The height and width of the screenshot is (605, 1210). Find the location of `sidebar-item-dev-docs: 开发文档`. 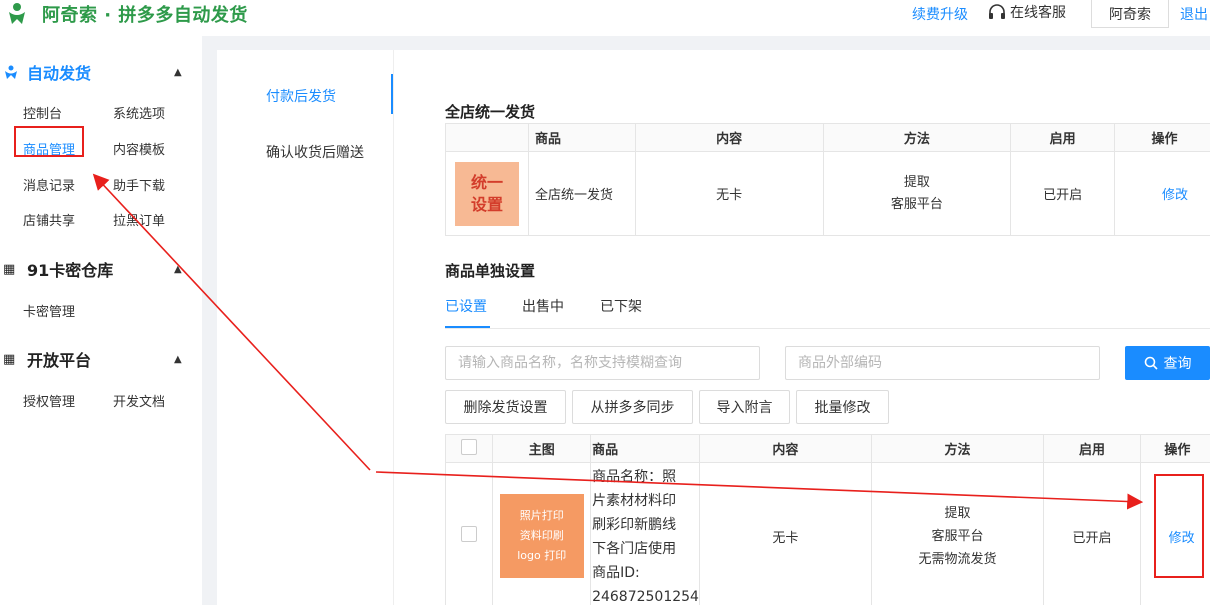

sidebar-item-dev-docs: 开发文档 is located at coordinates (139, 400).